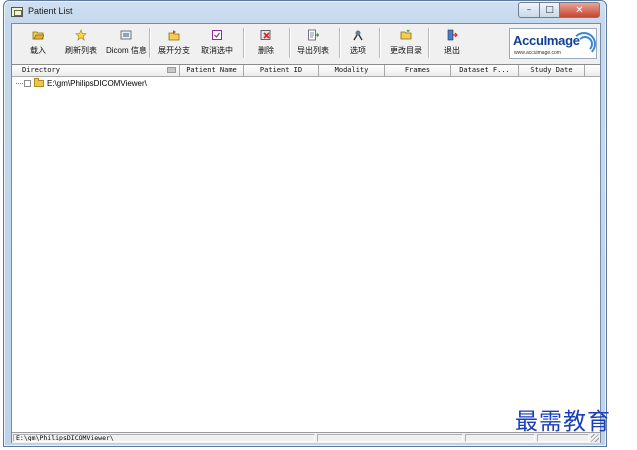 Image resolution: width=637 pixels, height=450 pixels. What do you see at coordinates (266, 43) in the screenshot?
I see `delete-button: 删除` at bounding box center [266, 43].